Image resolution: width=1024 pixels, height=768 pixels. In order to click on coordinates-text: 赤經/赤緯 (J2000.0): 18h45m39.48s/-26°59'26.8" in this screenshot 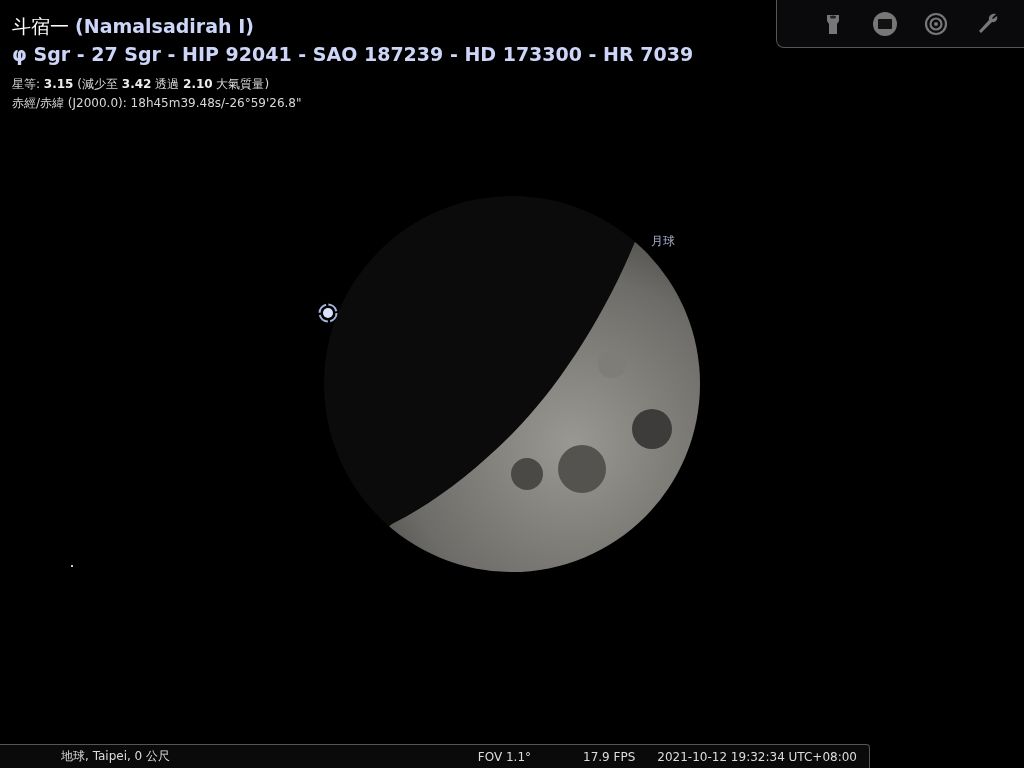, I will do `click(157, 103)`.